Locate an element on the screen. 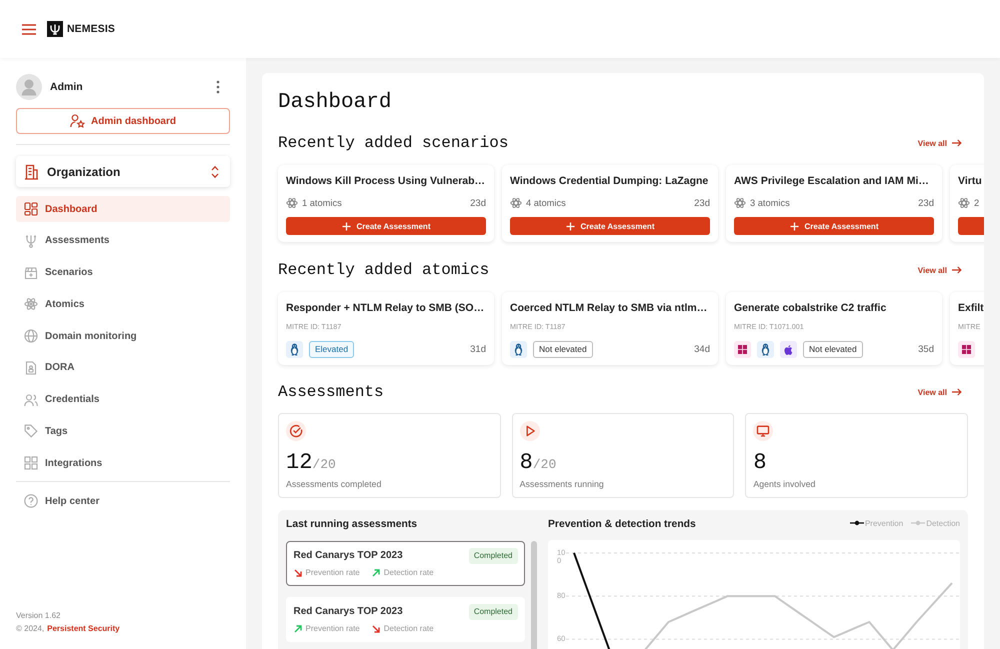  building-icon is located at coordinates (31, 172).